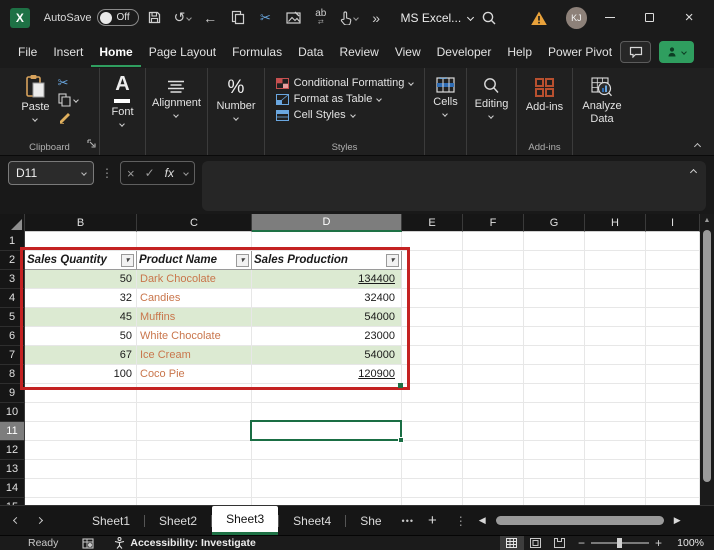 The width and height of the screenshot is (714, 550). What do you see at coordinates (169, 173) in the screenshot?
I see `insert-function-icon: fx` at bounding box center [169, 173].